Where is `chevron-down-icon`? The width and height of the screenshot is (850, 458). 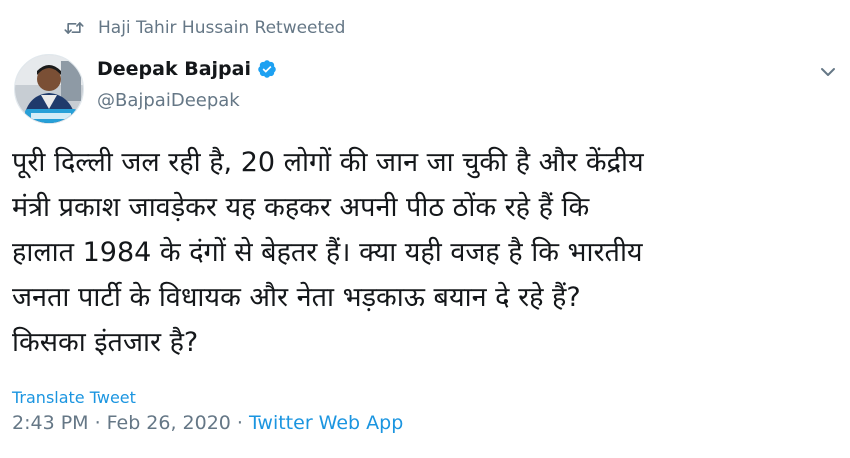 chevron-down-icon is located at coordinates (828, 72).